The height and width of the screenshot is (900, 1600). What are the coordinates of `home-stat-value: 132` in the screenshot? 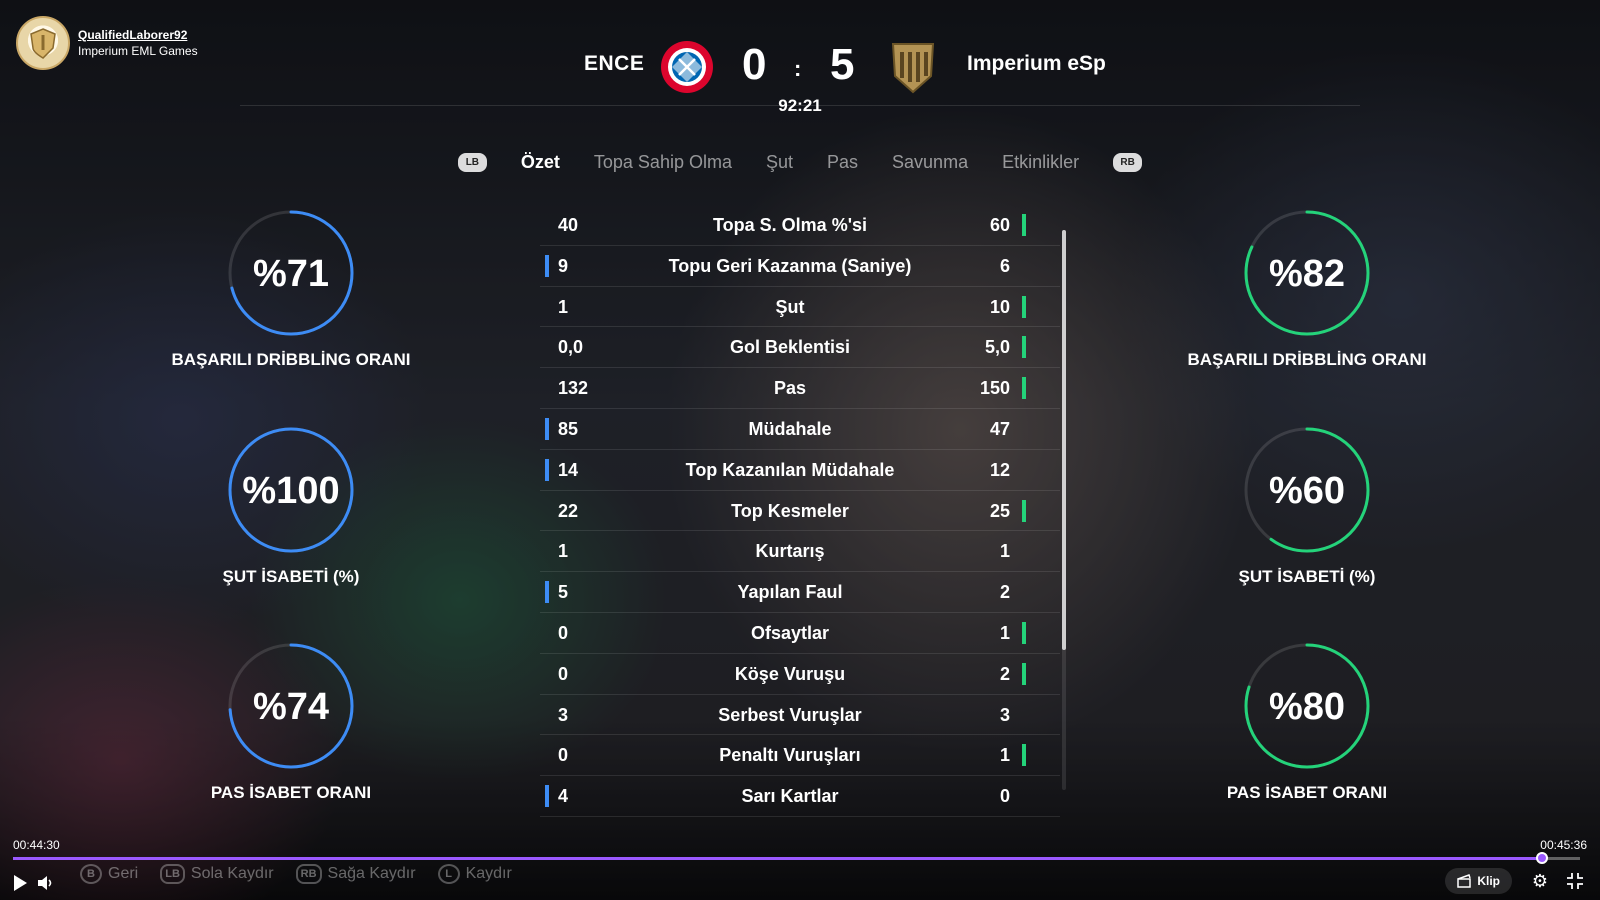 It's located at (573, 388).